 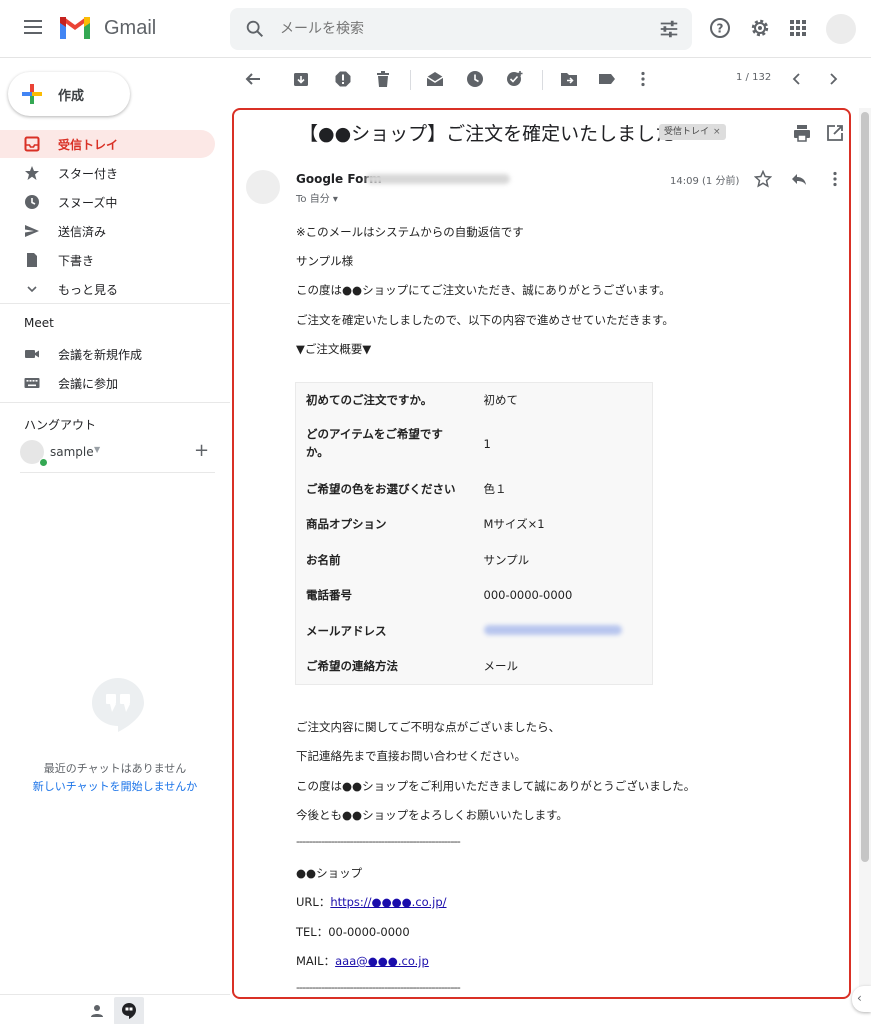 I want to click on table-row: どのアイテムをご希望ですか。 1, so click(x=474, y=444).